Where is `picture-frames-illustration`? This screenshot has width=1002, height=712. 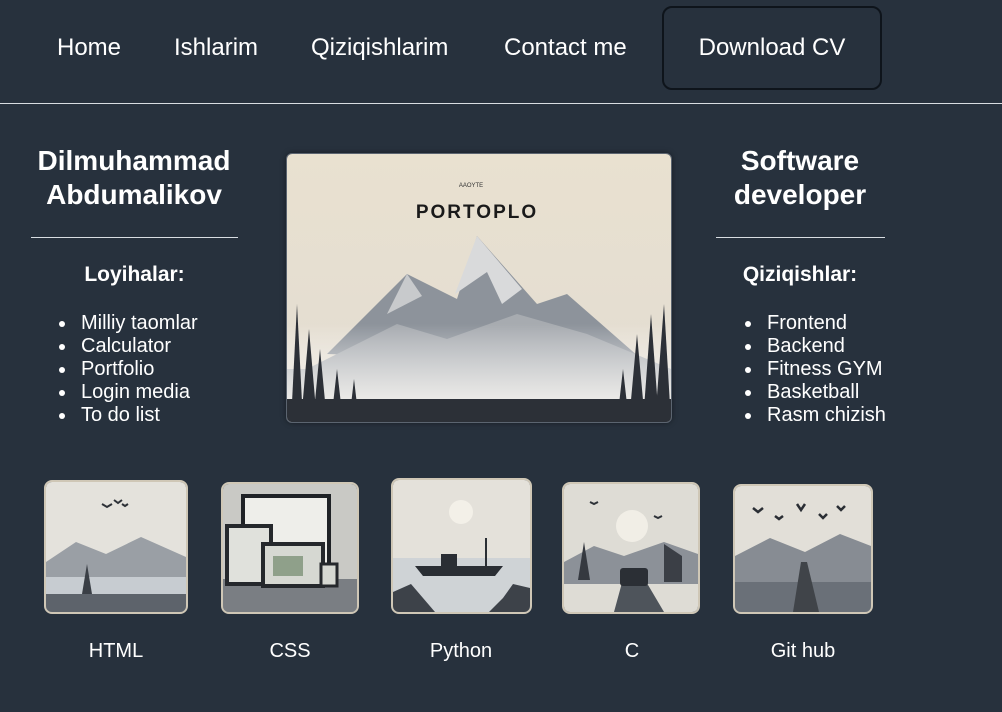
picture-frames-illustration is located at coordinates (290, 548).